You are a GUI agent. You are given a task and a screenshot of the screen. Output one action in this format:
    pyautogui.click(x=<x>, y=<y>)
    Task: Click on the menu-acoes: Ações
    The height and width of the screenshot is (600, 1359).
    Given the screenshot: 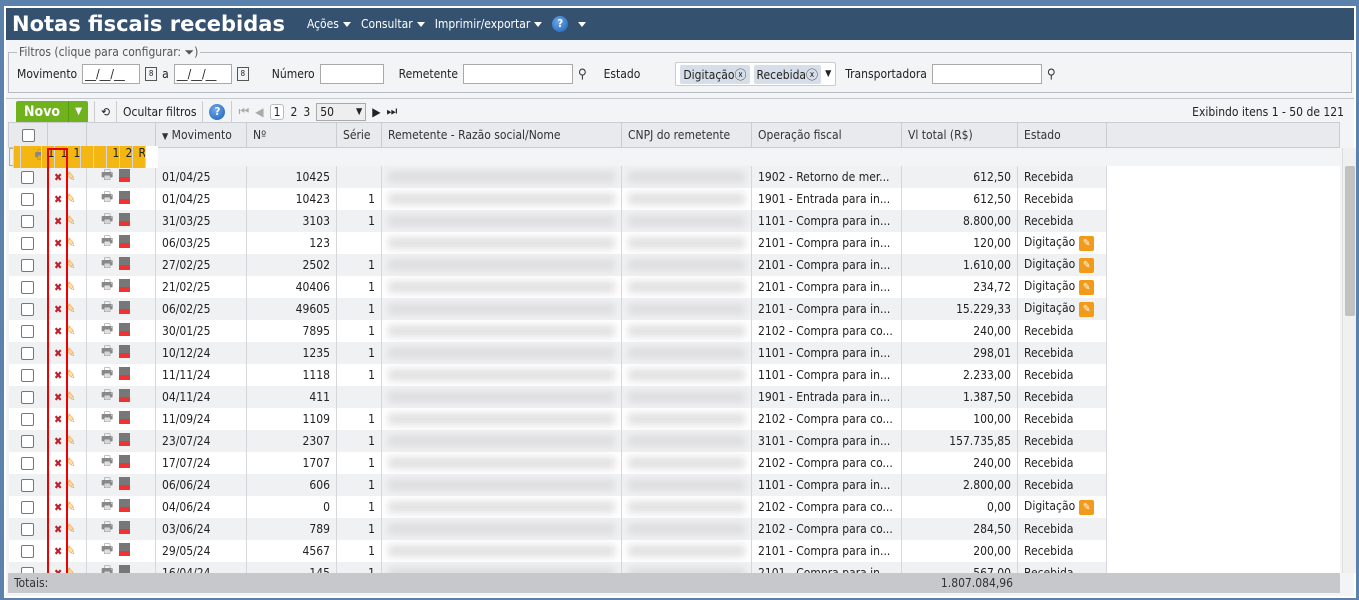 What is the action you would take?
    pyautogui.click(x=329, y=24)
    